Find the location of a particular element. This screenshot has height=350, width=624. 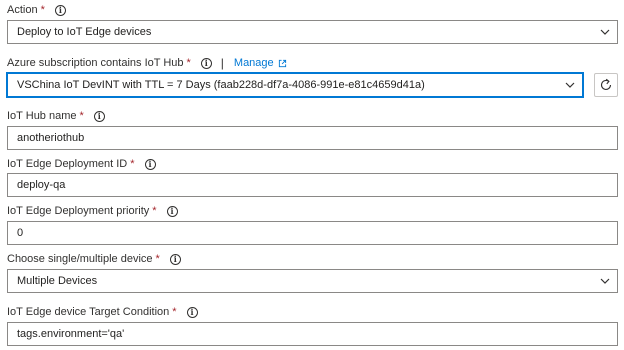

subscription-label: Azure subscription contains IoT Hub is located at coordinates (95, 63).